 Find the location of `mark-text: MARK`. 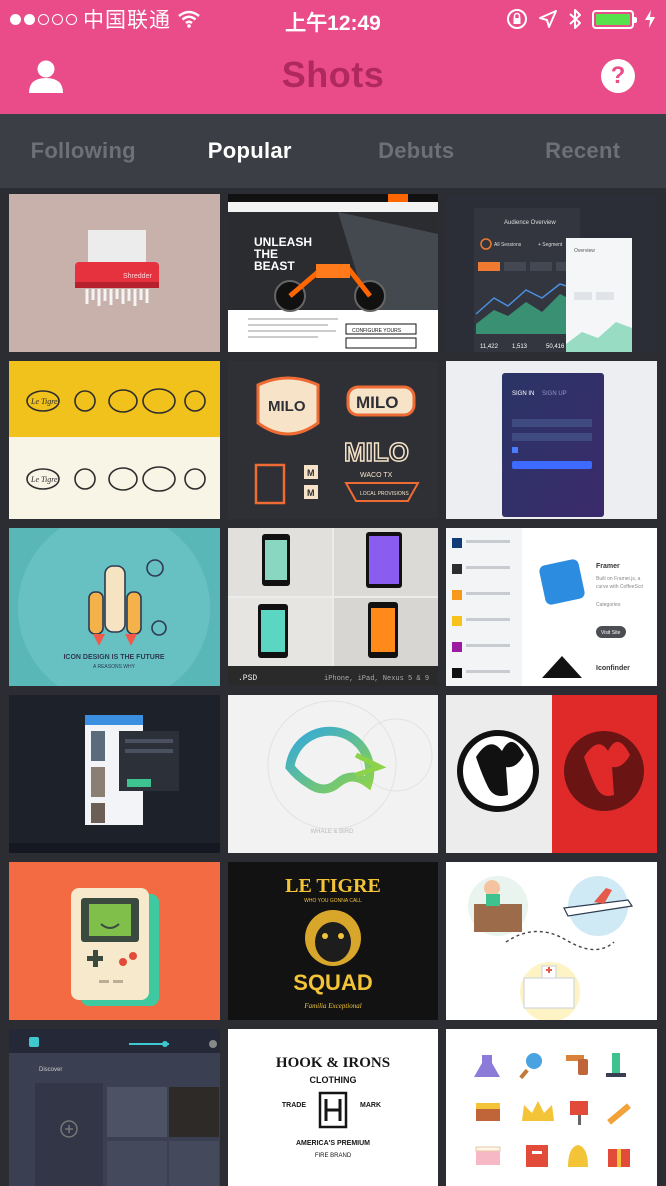

mark-text: MARK is located at coordinates (370, 1105).